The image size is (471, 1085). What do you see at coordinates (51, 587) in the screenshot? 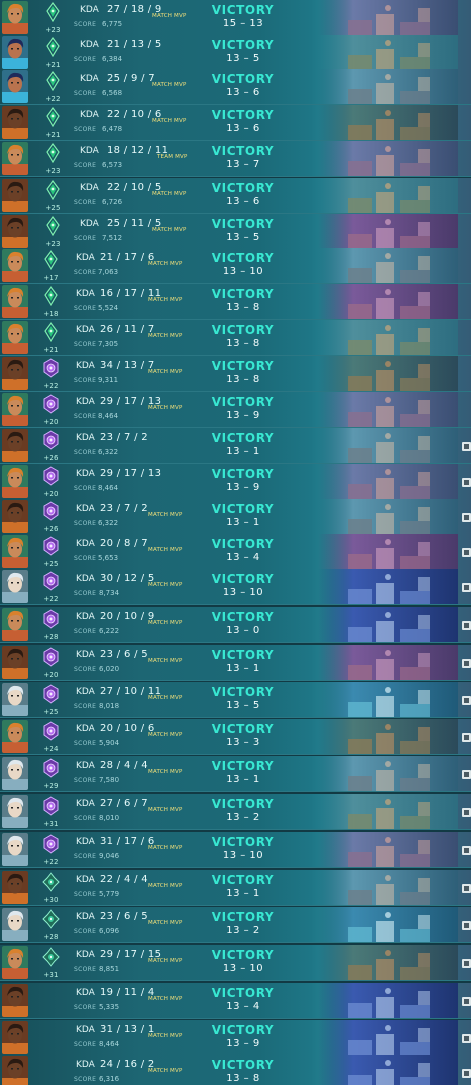
I see `rank-icon: +22` at bounding box center [51, 587].